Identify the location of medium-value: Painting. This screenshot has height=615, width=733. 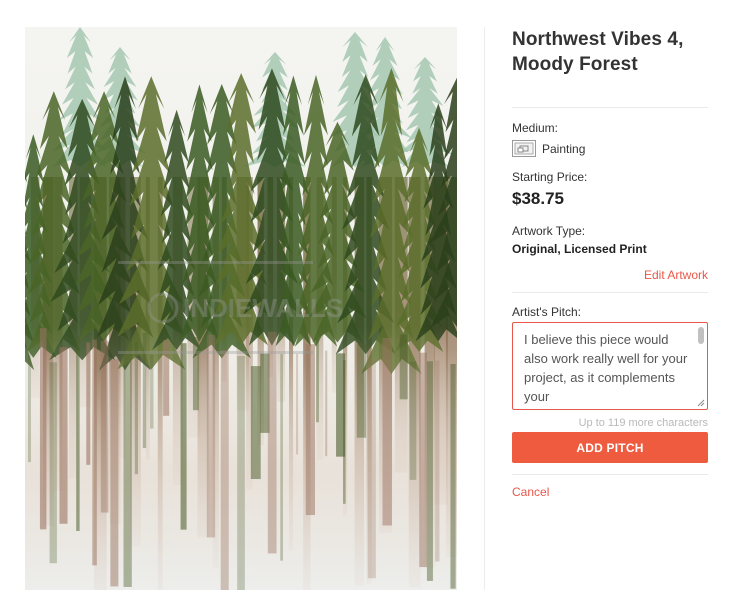
(564, 148).